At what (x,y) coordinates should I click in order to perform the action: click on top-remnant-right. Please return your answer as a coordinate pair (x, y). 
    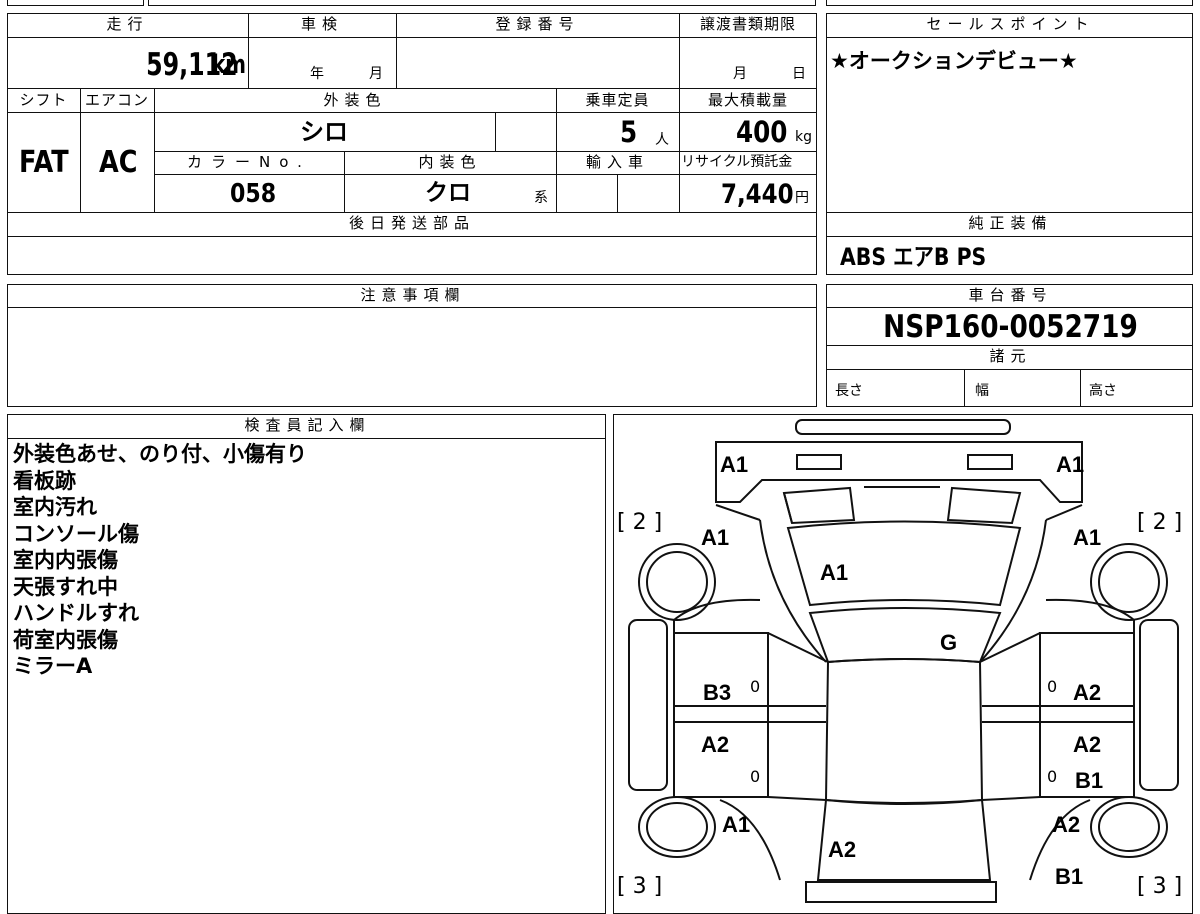
    Looking at the image, I should click on (1009, 3).